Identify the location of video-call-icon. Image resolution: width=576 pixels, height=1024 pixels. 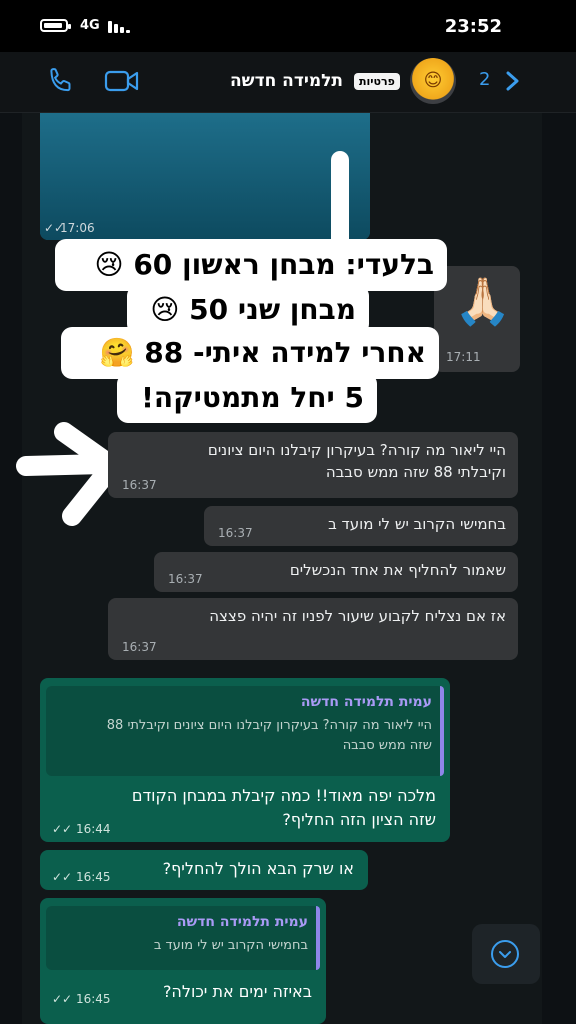
(122, 81).